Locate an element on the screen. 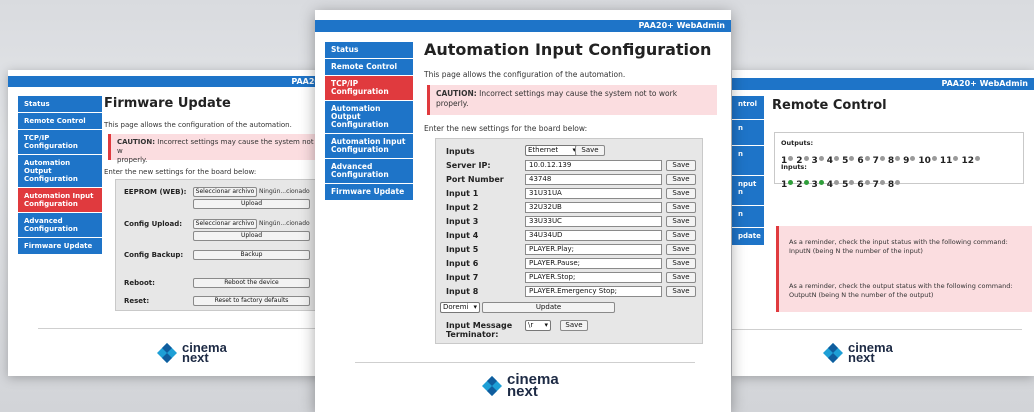 The height and width of the screenshot is (412, 1034). output-number: 6 is located at coordinates (860, 161).